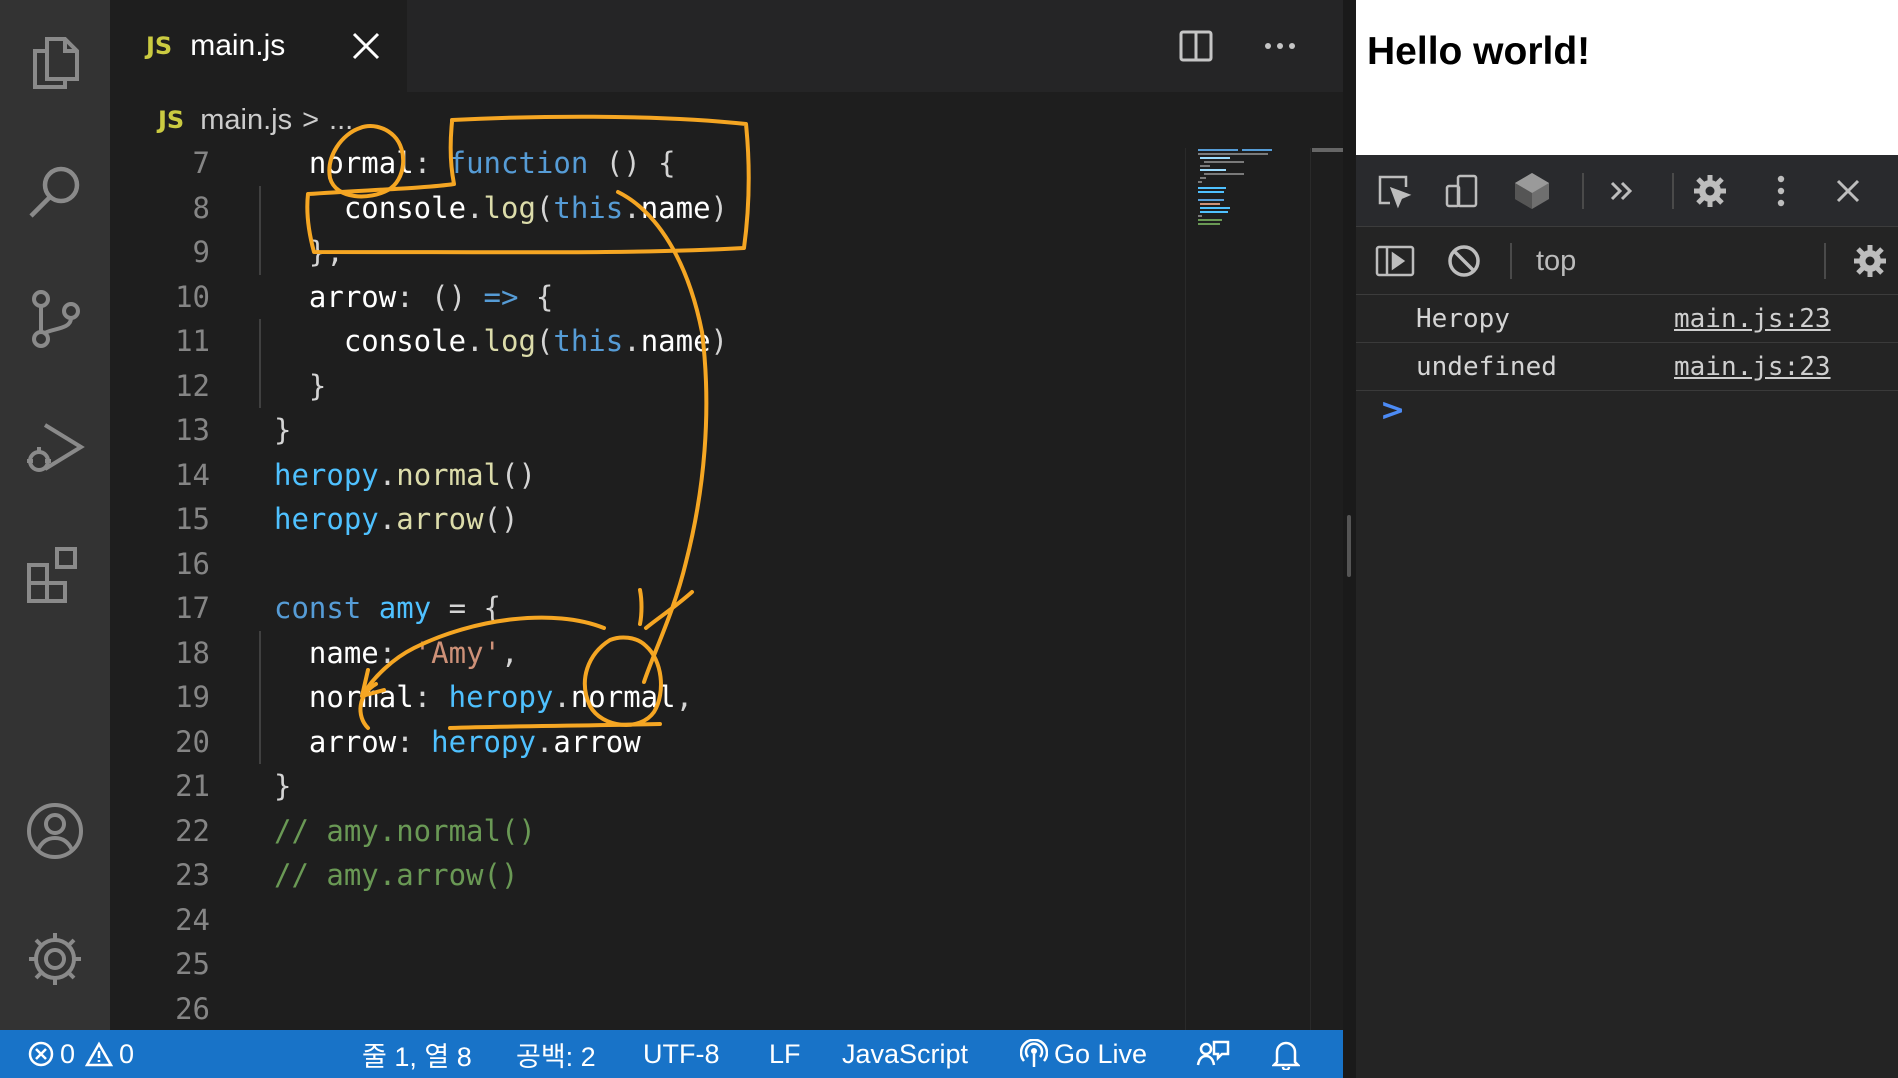  Describe the element at coordinates (518, 474) in the screenshot. I see `code-token: ()` at that location.